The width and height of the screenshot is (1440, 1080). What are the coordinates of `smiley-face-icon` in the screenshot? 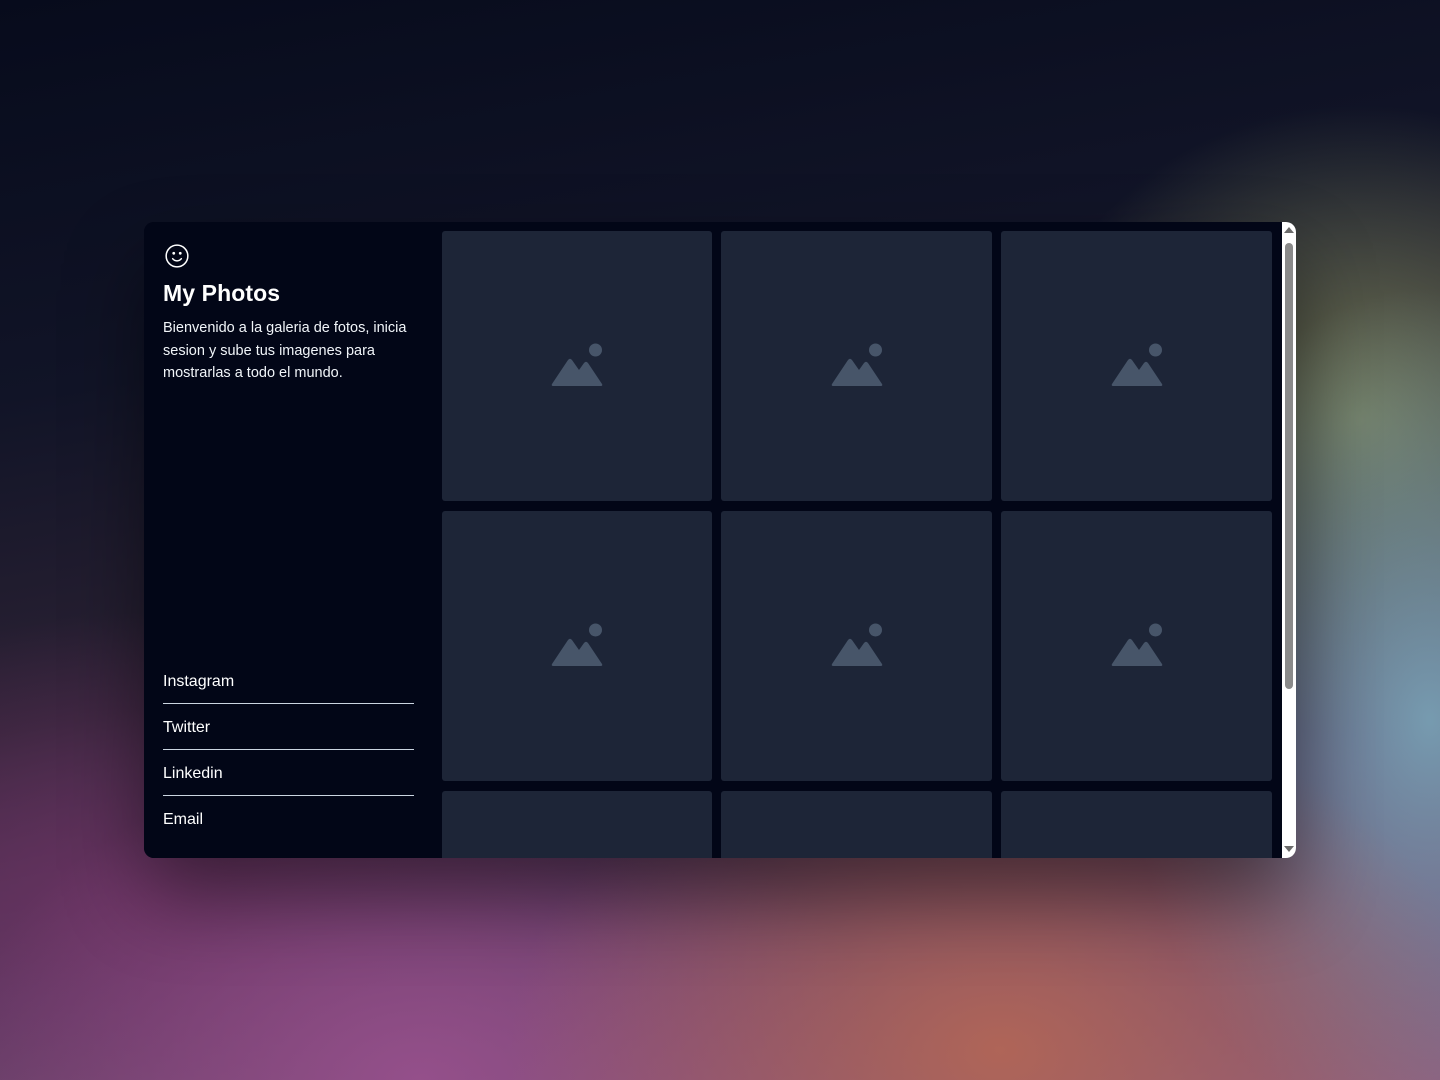 It's located at (177, 256).